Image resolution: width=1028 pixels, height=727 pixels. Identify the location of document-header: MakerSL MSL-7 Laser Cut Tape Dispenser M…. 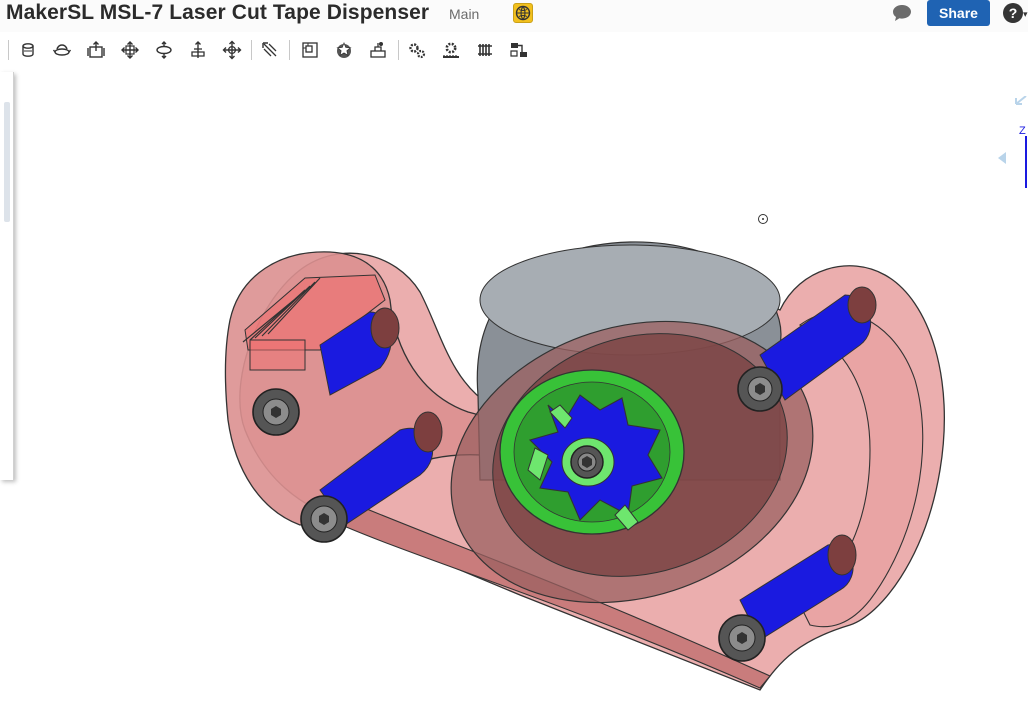
(514, 16).